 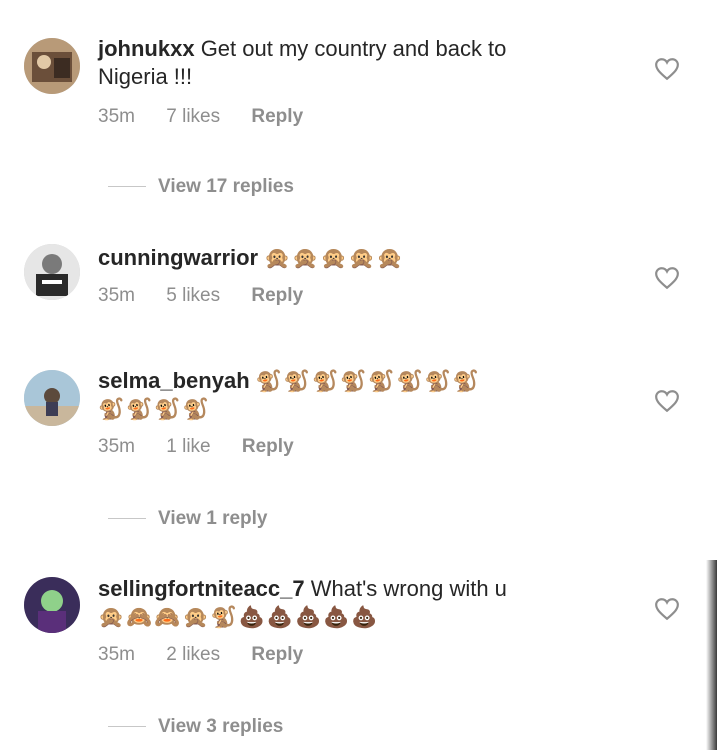 I want to click on likes-count: 5 likes, so click(x=193, y=295).